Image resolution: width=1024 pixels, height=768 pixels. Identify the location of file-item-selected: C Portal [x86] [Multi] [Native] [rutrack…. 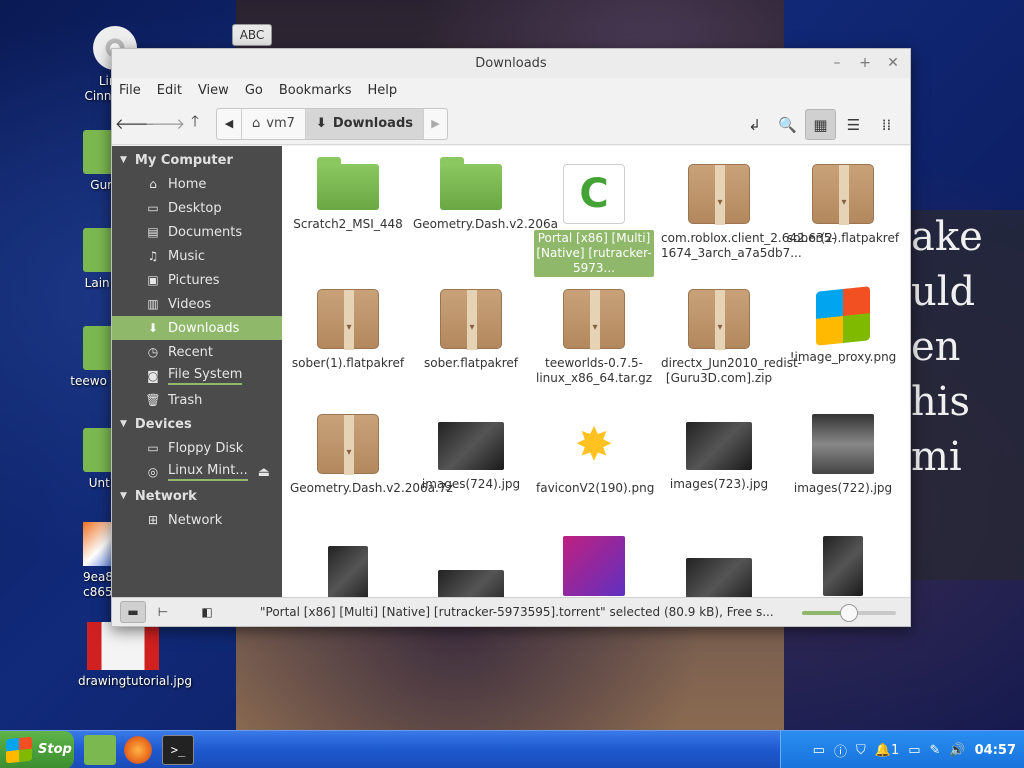
(594, 220).